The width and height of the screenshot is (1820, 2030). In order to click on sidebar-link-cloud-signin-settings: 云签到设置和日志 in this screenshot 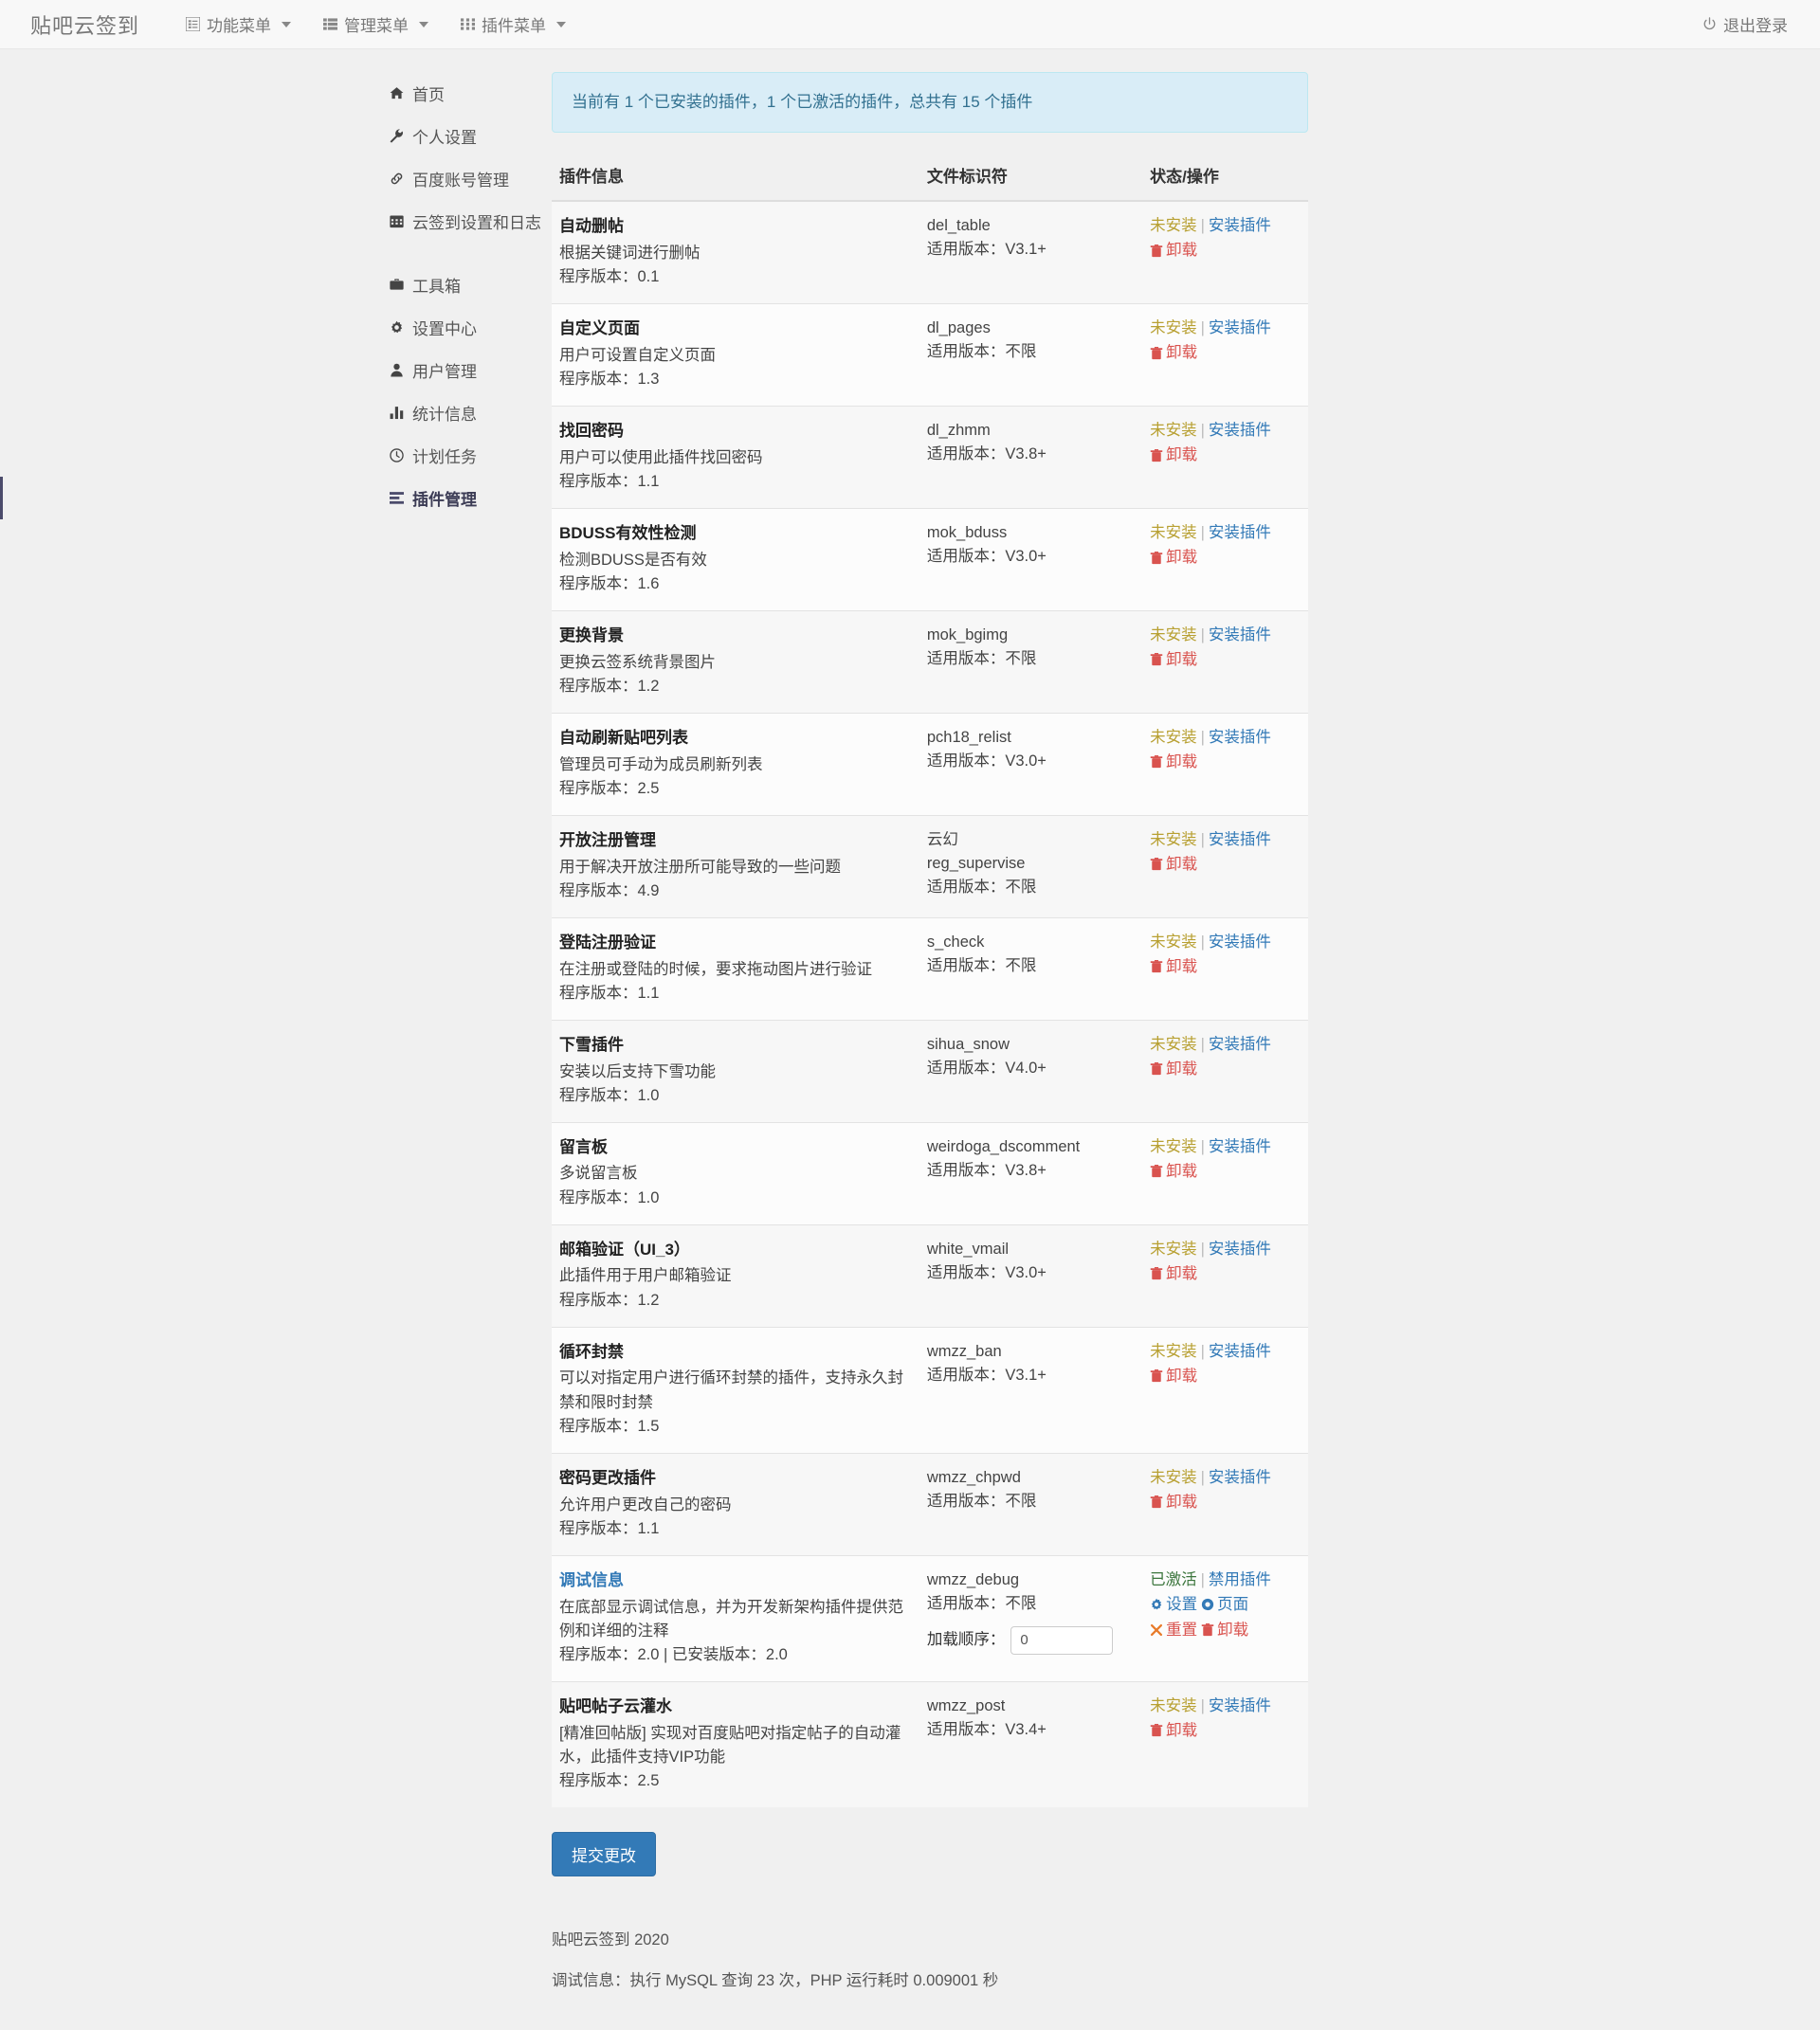, I will do `click(270, 221)`.